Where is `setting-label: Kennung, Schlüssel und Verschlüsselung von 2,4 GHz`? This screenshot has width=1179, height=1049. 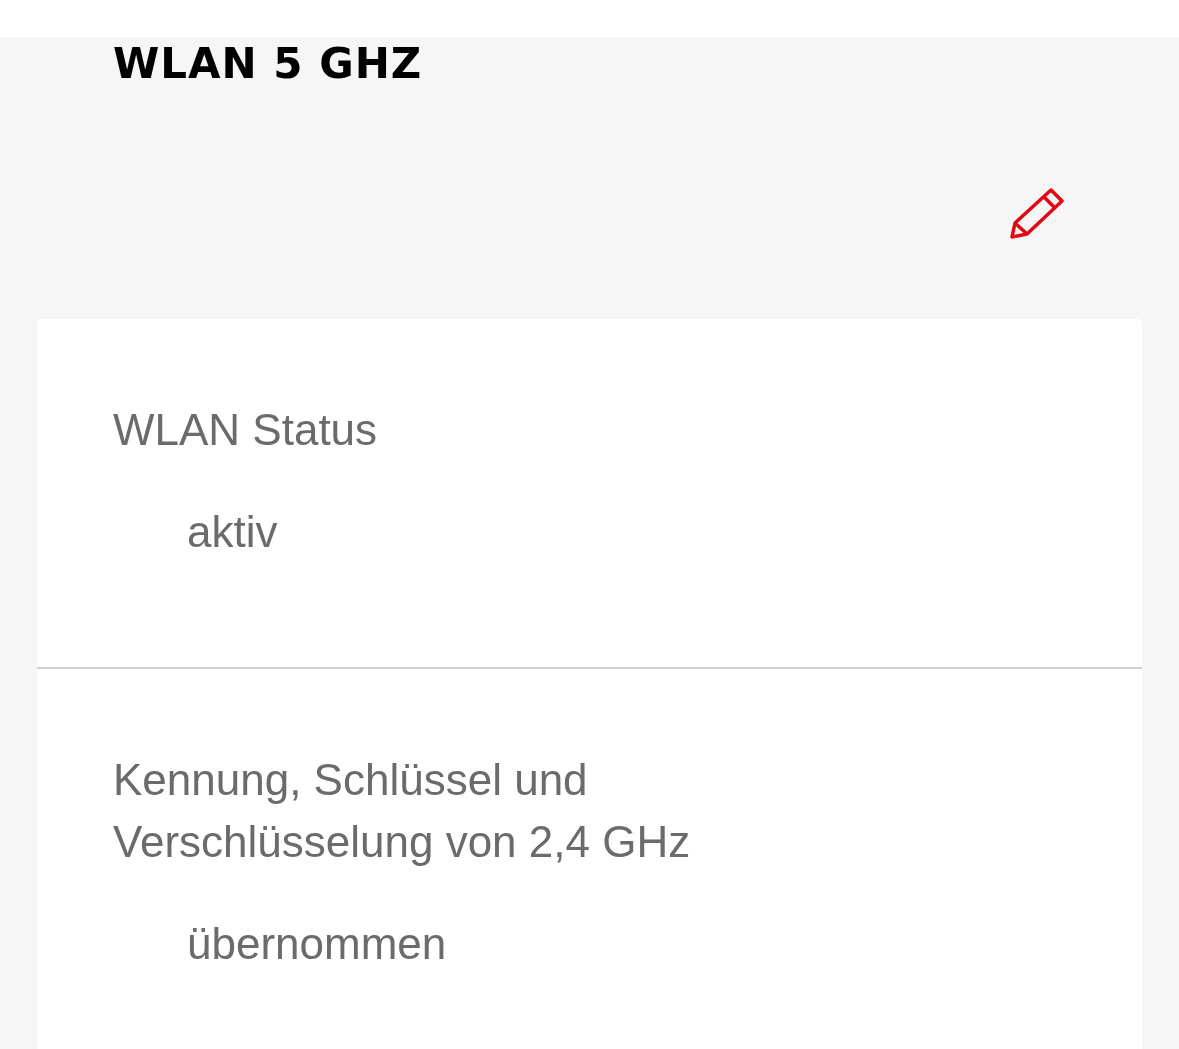 setting-label: Kennung, Schlüssel und Verschlüsselung von 2,4 GHz is located at coordinates (402, 811).